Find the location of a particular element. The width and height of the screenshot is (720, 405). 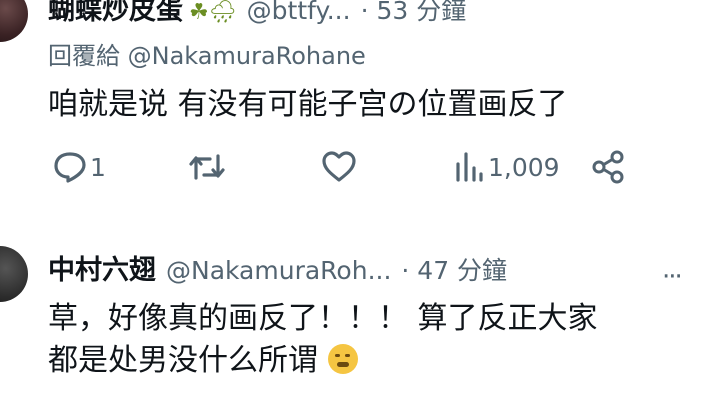

timestamp: · 53 分鐘 is located at coordinates (414, 13).